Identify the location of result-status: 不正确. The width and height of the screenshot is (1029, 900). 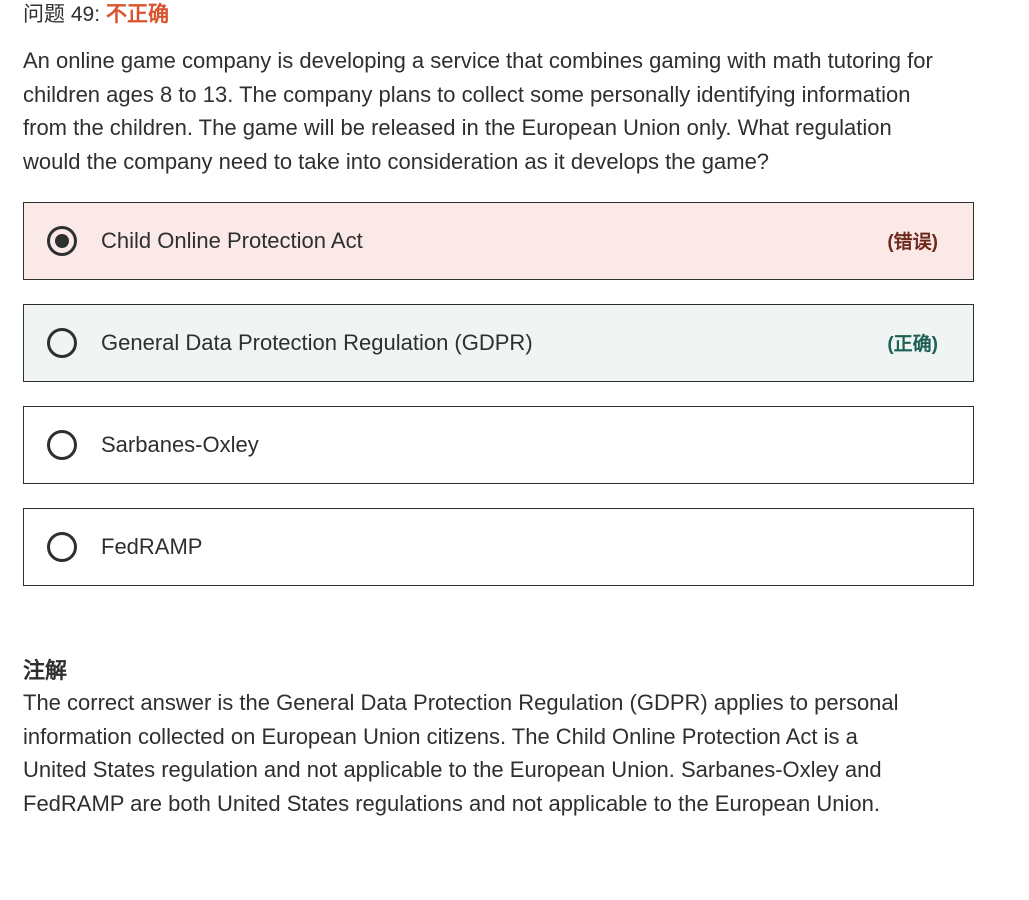
(138, 14).